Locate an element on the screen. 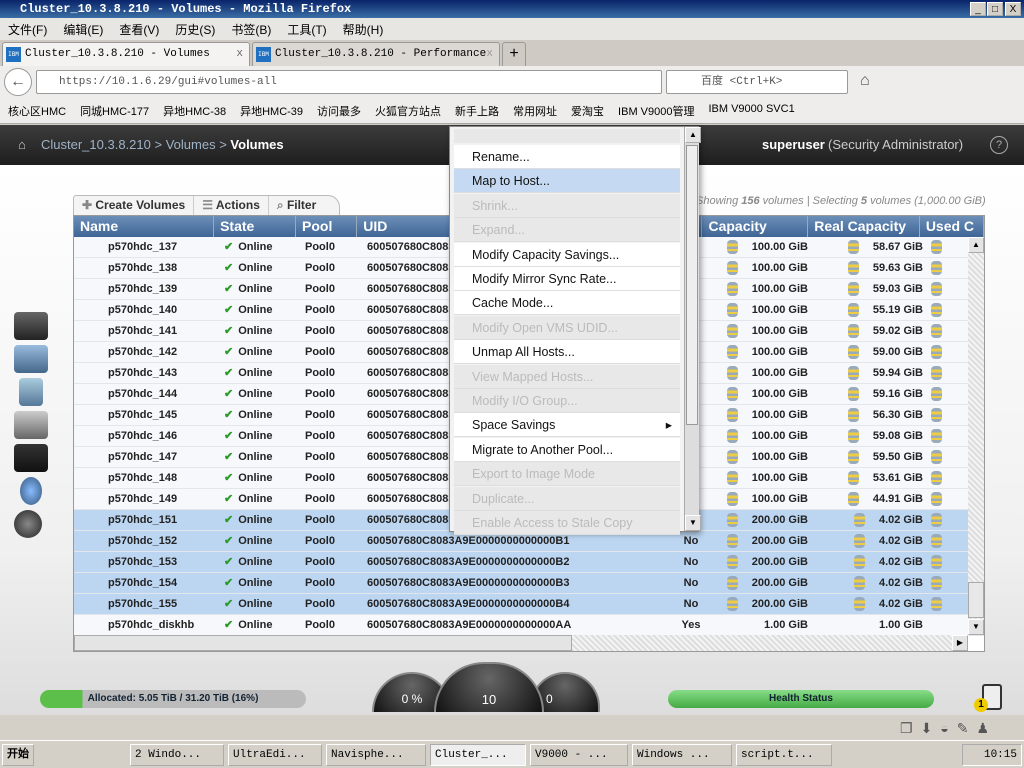  download-icon: ⬇ is located at coordinates (927, 728).